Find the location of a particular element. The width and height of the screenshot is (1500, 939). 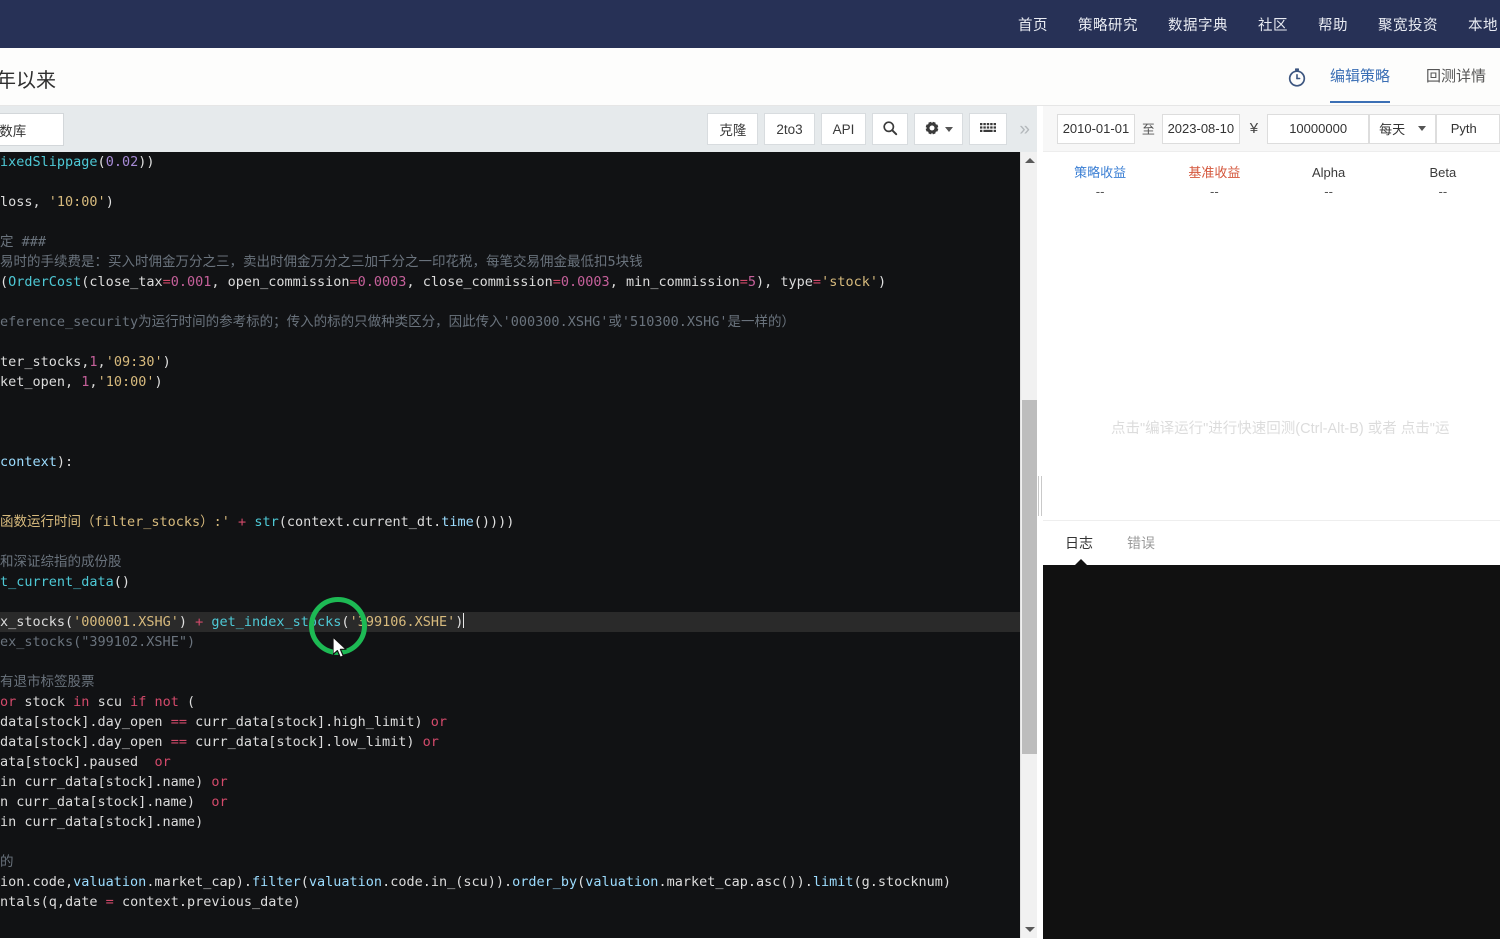

code-line: ter_stocks,1,'09:30') is located at coordinates (510, 362).